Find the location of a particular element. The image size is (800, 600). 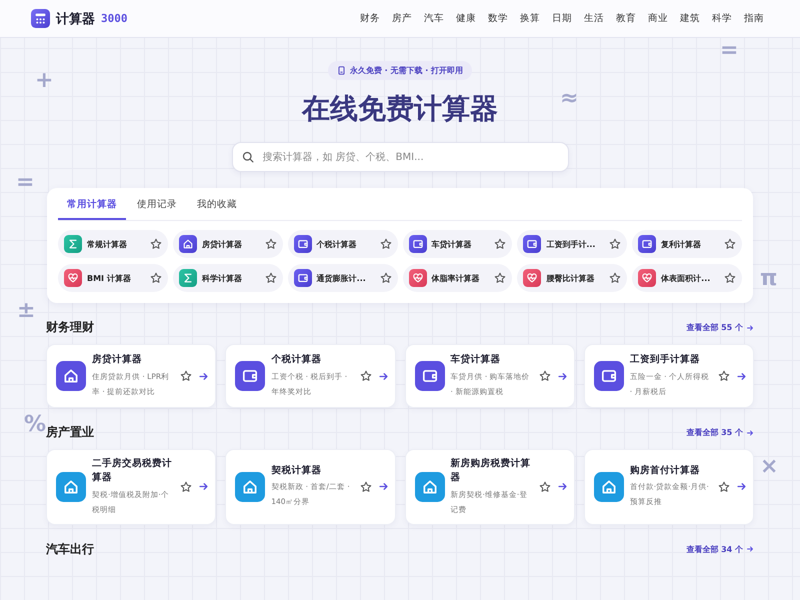

nav-link: 科学 is located at coordinates (722, 18).